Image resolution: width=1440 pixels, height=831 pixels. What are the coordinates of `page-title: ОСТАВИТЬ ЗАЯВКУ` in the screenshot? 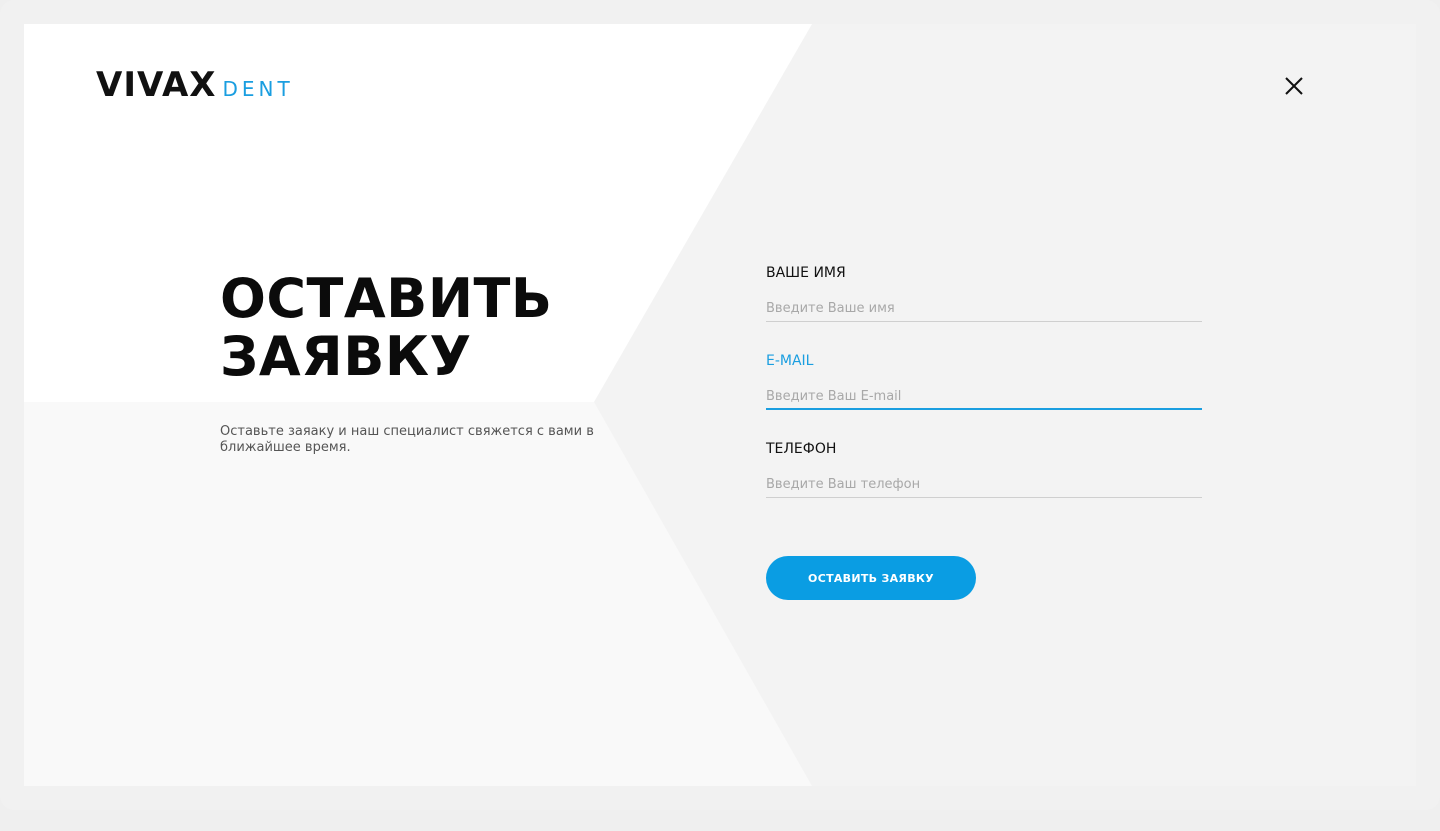 It's located at (430, 328).